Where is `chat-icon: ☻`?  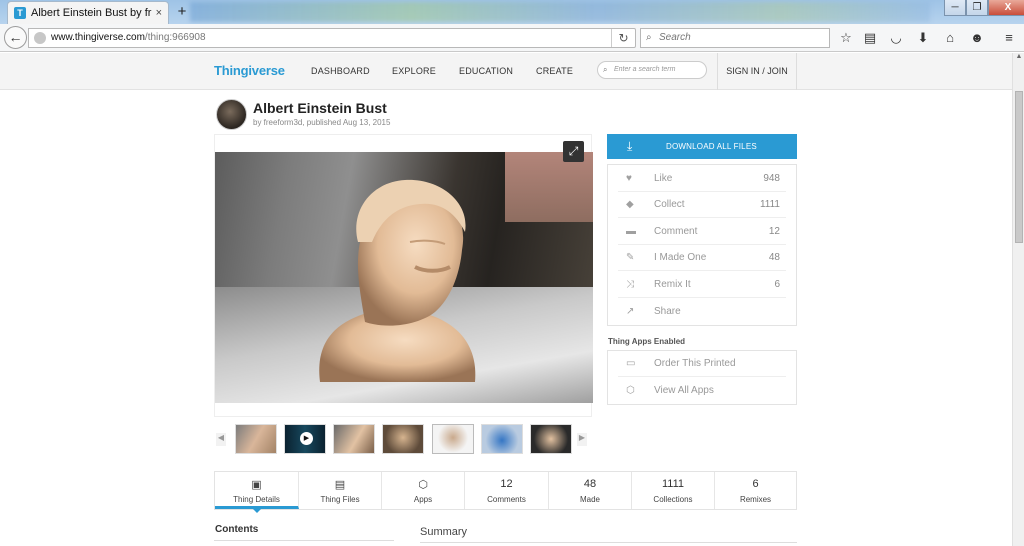 chat-icon: ☻ is located at coordinates (977, 38).